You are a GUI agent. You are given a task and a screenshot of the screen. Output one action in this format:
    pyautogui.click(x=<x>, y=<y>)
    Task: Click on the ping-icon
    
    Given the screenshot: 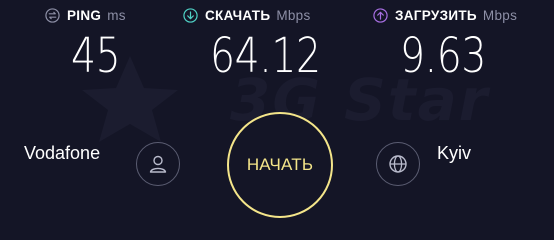 What is the action you would take?
    pyautogui.click(x=52, y=15)
    